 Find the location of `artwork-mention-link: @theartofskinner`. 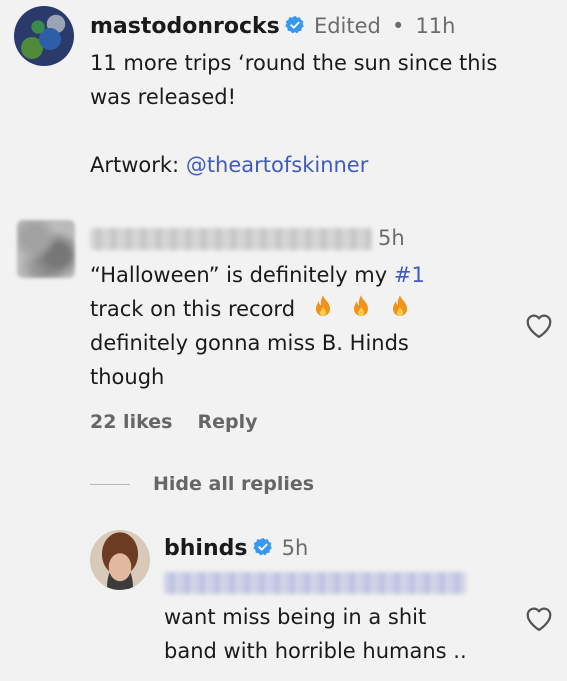

artwork-mention-link: @theartofskinner is located at coordinates (277, 165).